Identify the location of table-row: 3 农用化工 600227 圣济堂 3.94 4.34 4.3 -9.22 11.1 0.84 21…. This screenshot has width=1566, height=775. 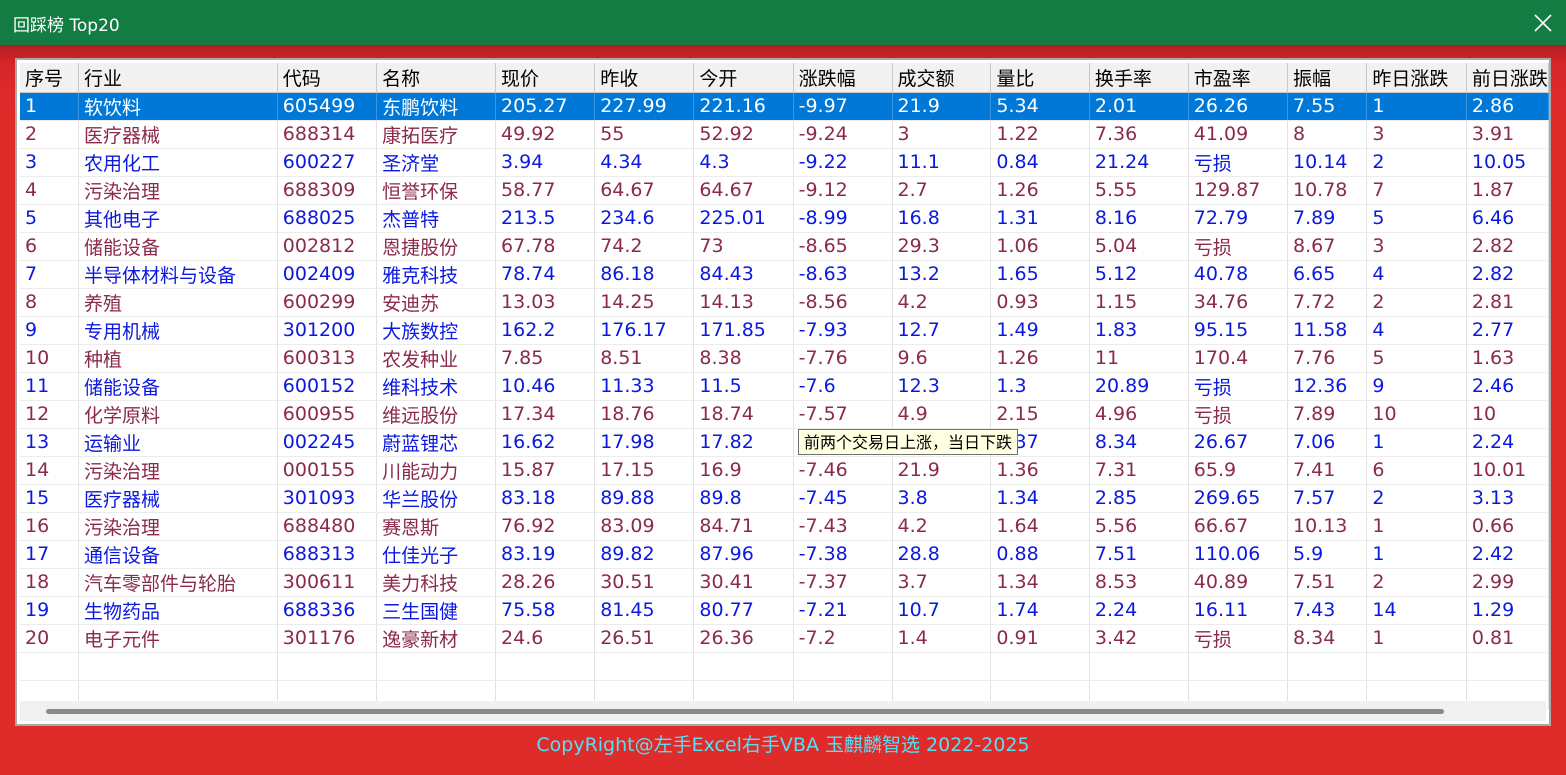
(784, 162).